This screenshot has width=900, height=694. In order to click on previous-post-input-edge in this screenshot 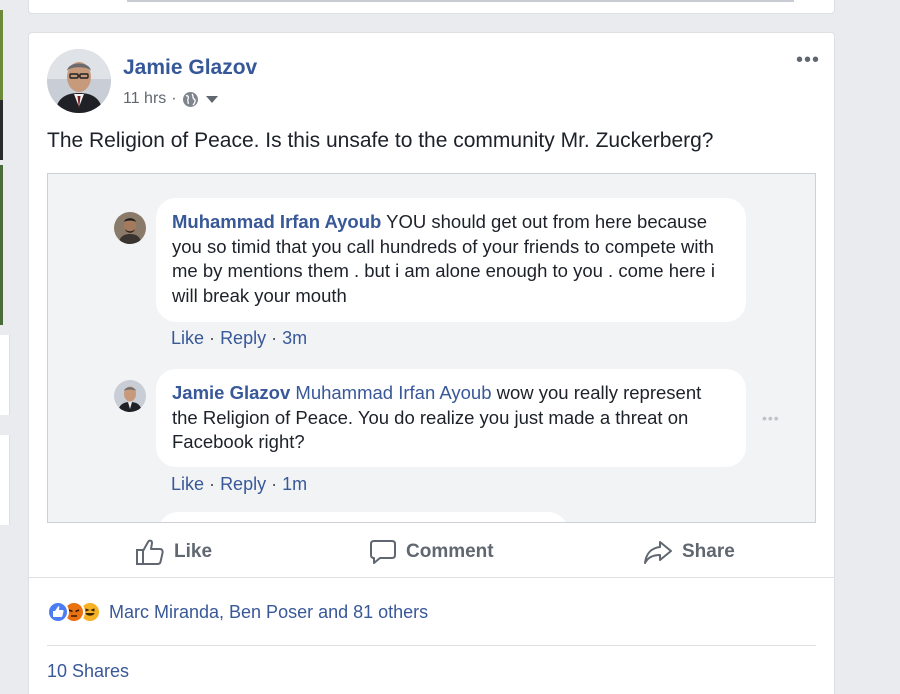, I will do `click(460, 1)`.